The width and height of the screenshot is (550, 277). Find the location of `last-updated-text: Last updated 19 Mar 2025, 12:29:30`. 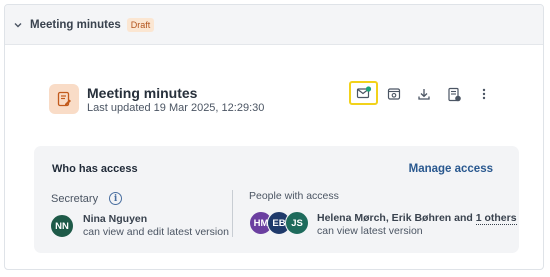

last-updated-text: Last updated 19 Mar 2025, 12:29:30 is located at coordinates (176, 108).